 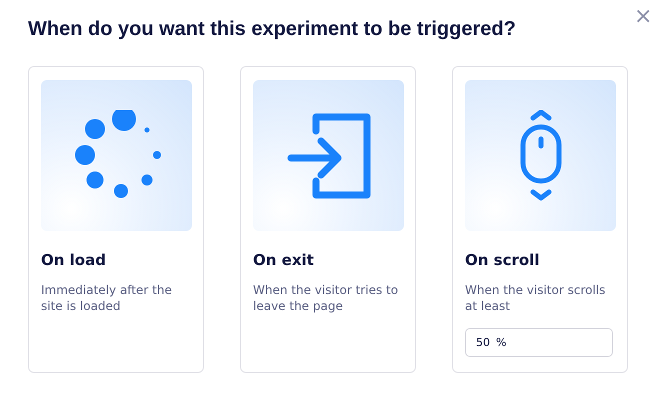 What do you see at coordinates (502, 260) in the screenshot?
I see `option-title: On scroll` at bounding box center [502, 260].